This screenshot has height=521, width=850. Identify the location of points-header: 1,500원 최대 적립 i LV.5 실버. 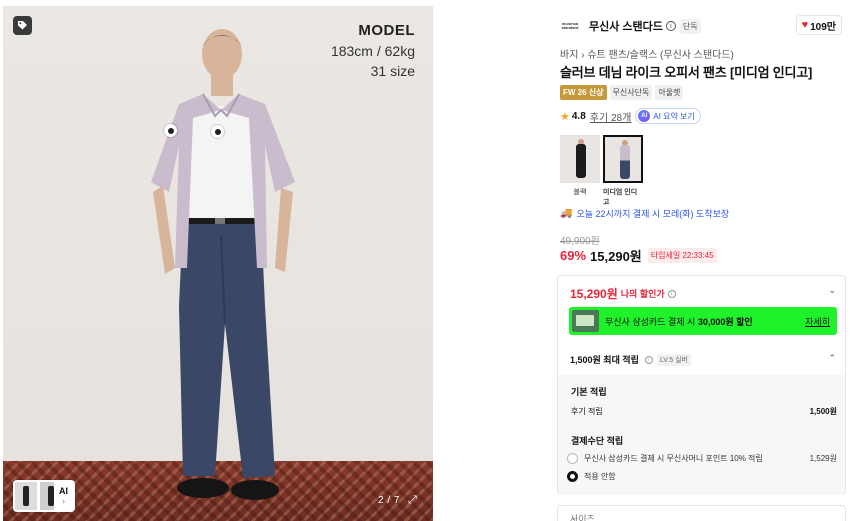
(631, 359).